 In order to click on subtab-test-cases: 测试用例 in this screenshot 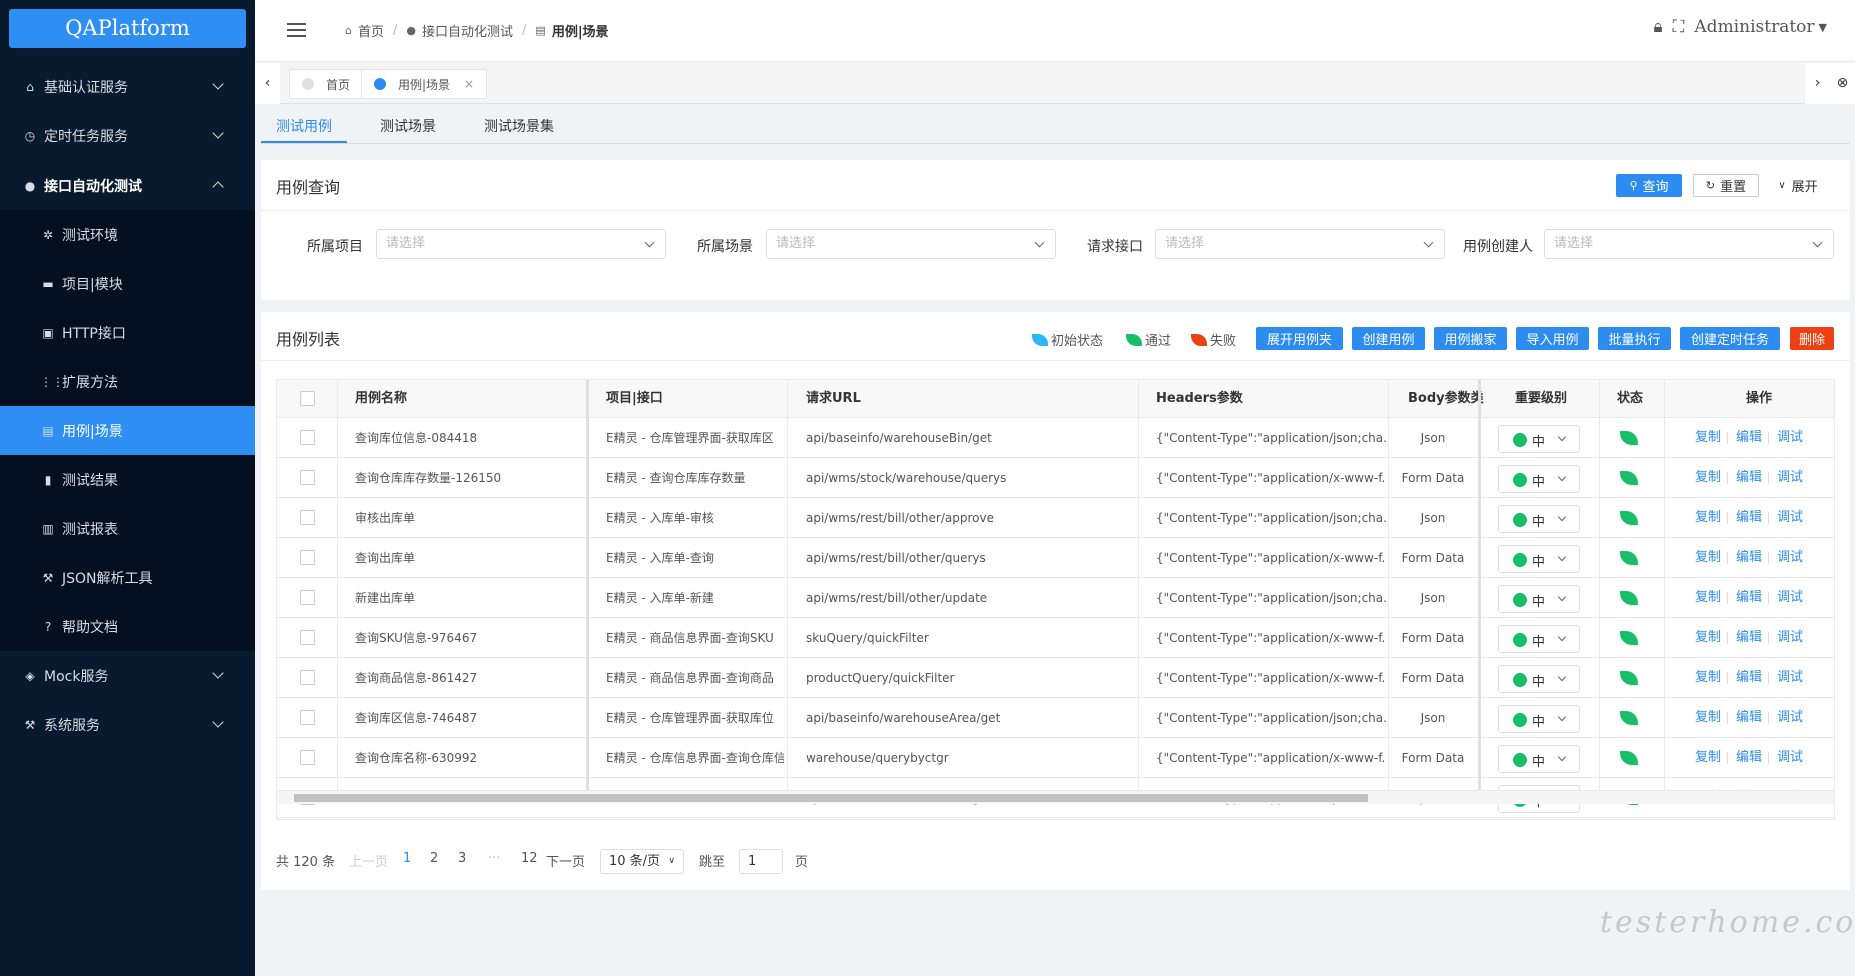, I will do `click(304, 126)`.